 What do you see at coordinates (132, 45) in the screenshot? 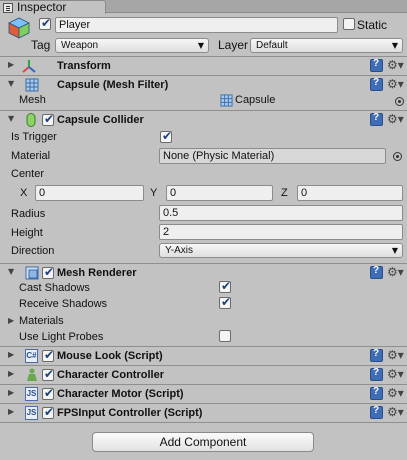
I see `tag-dropdown: Weapon ▼` at bounding box center [132, 45].